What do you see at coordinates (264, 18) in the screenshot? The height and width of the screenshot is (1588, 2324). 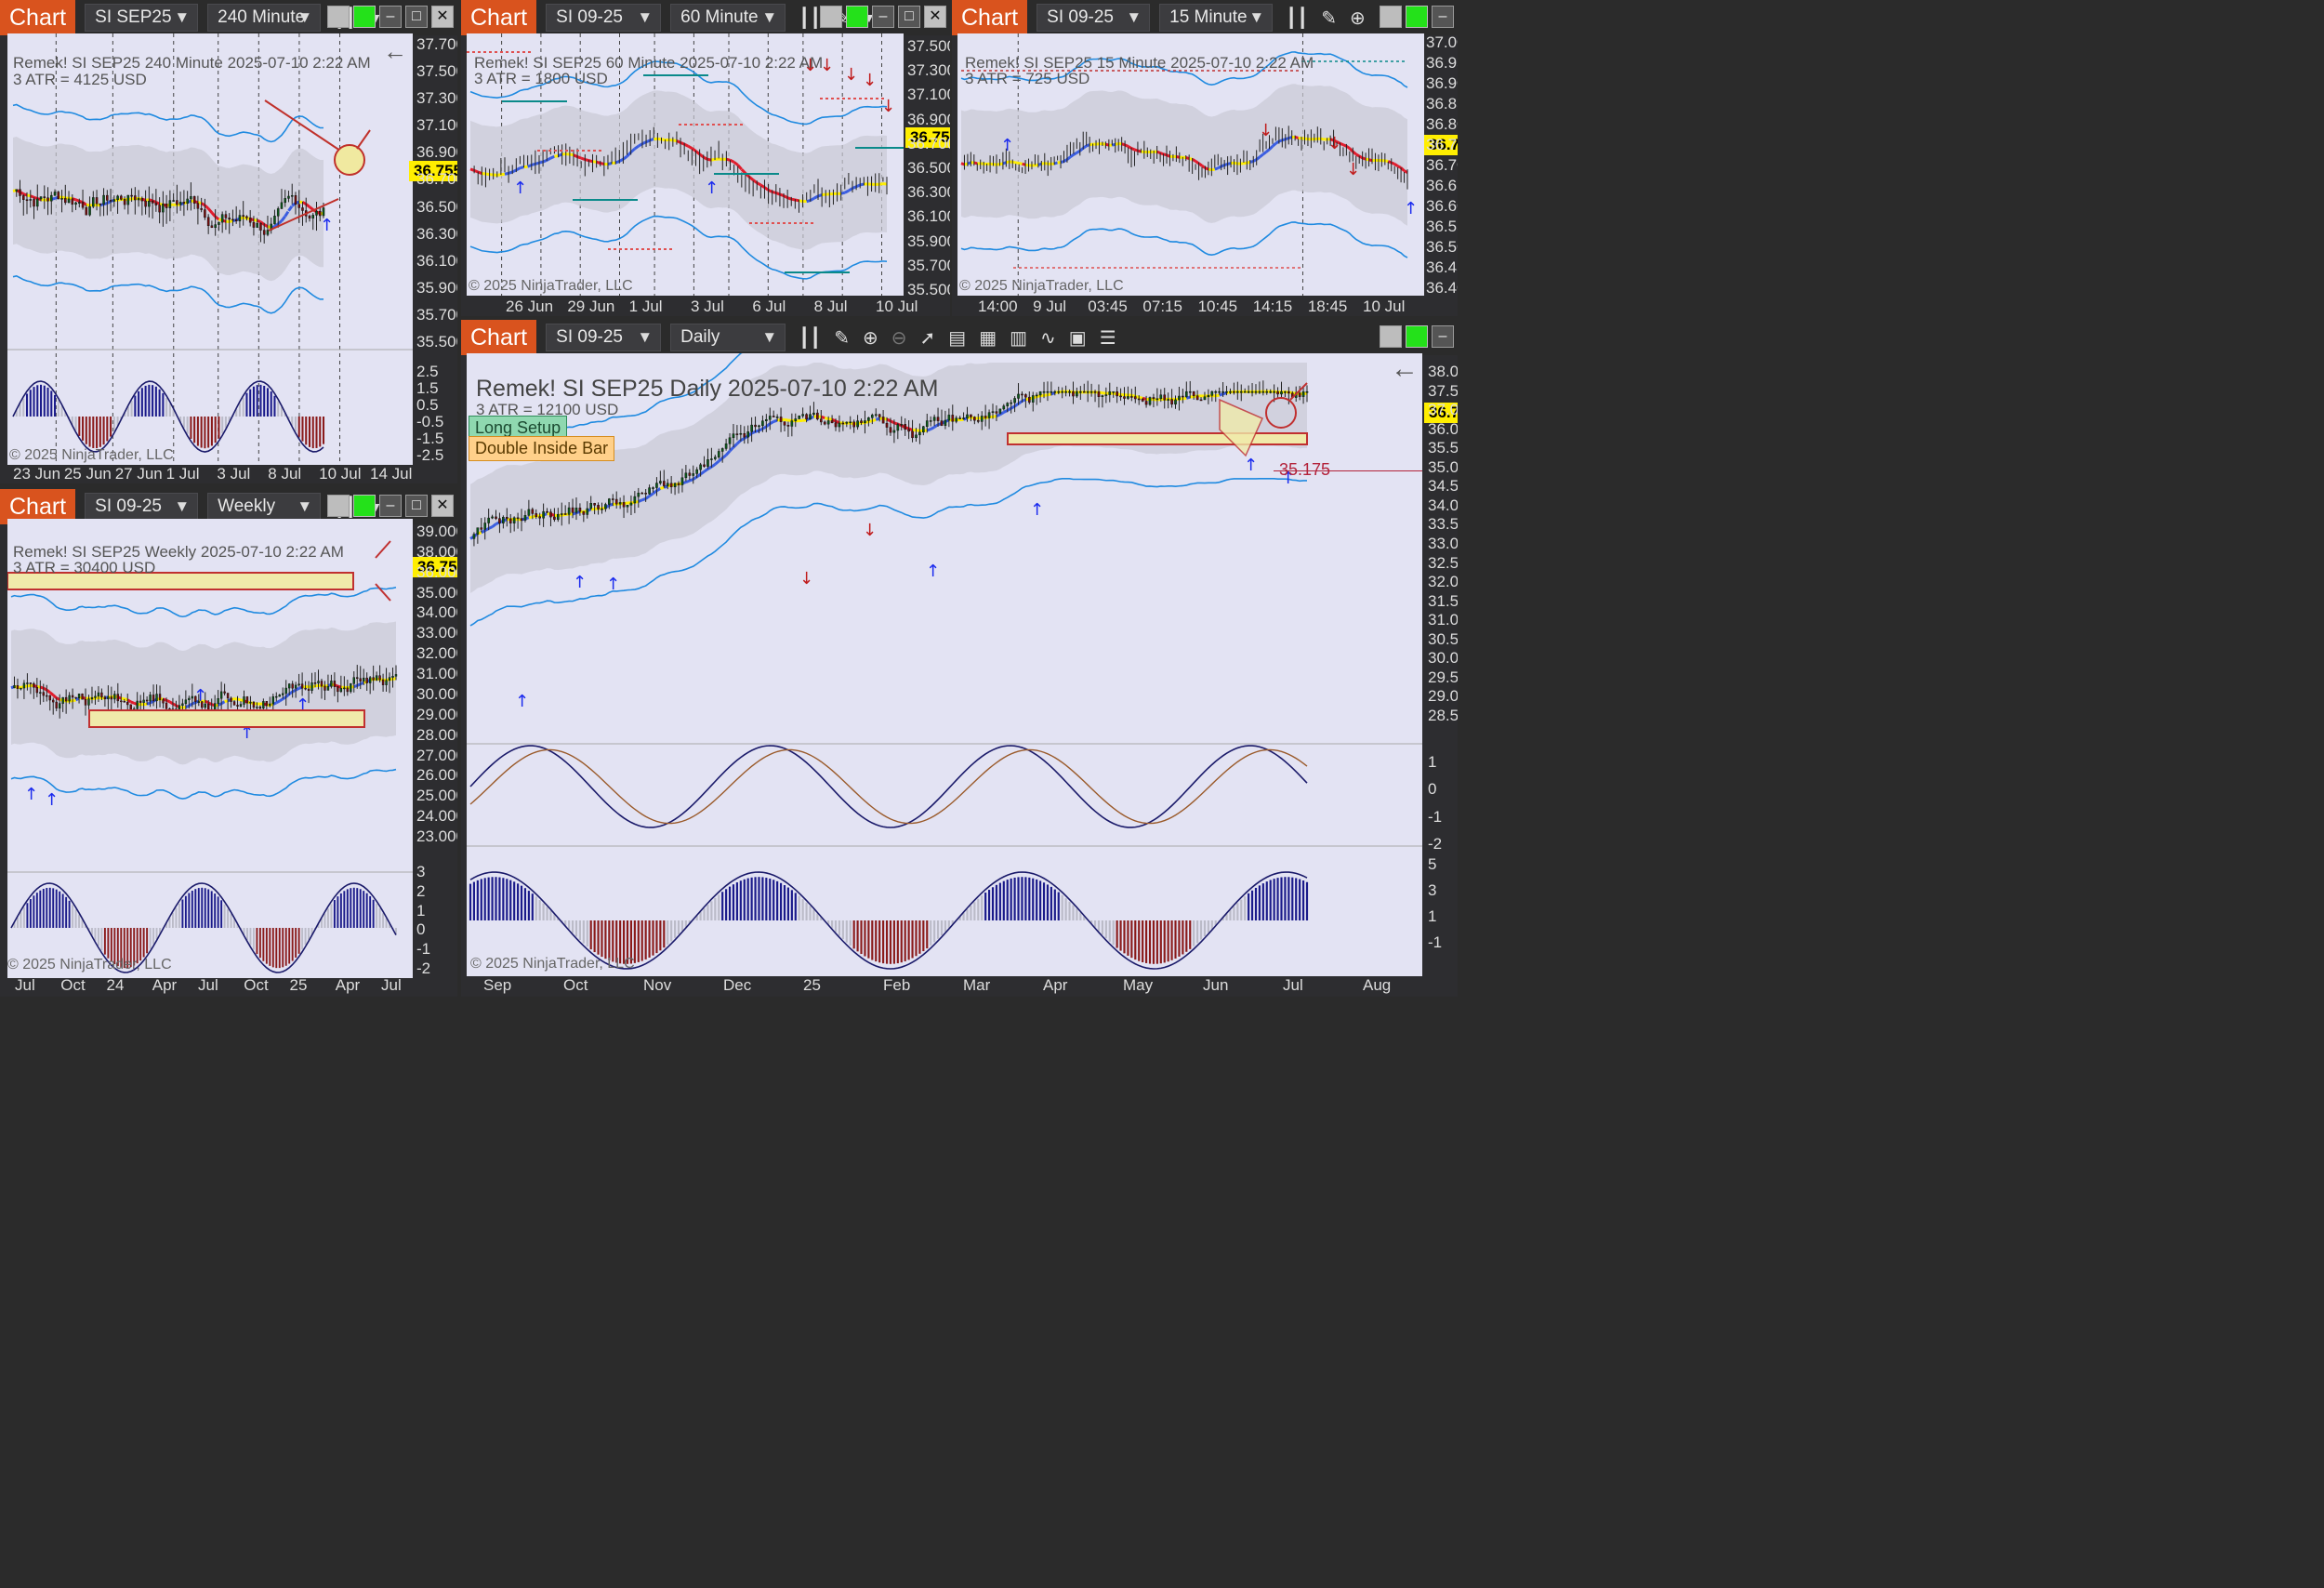 I see `interval-selector: 240 Minute ▼` at bounding box center [264, 18].